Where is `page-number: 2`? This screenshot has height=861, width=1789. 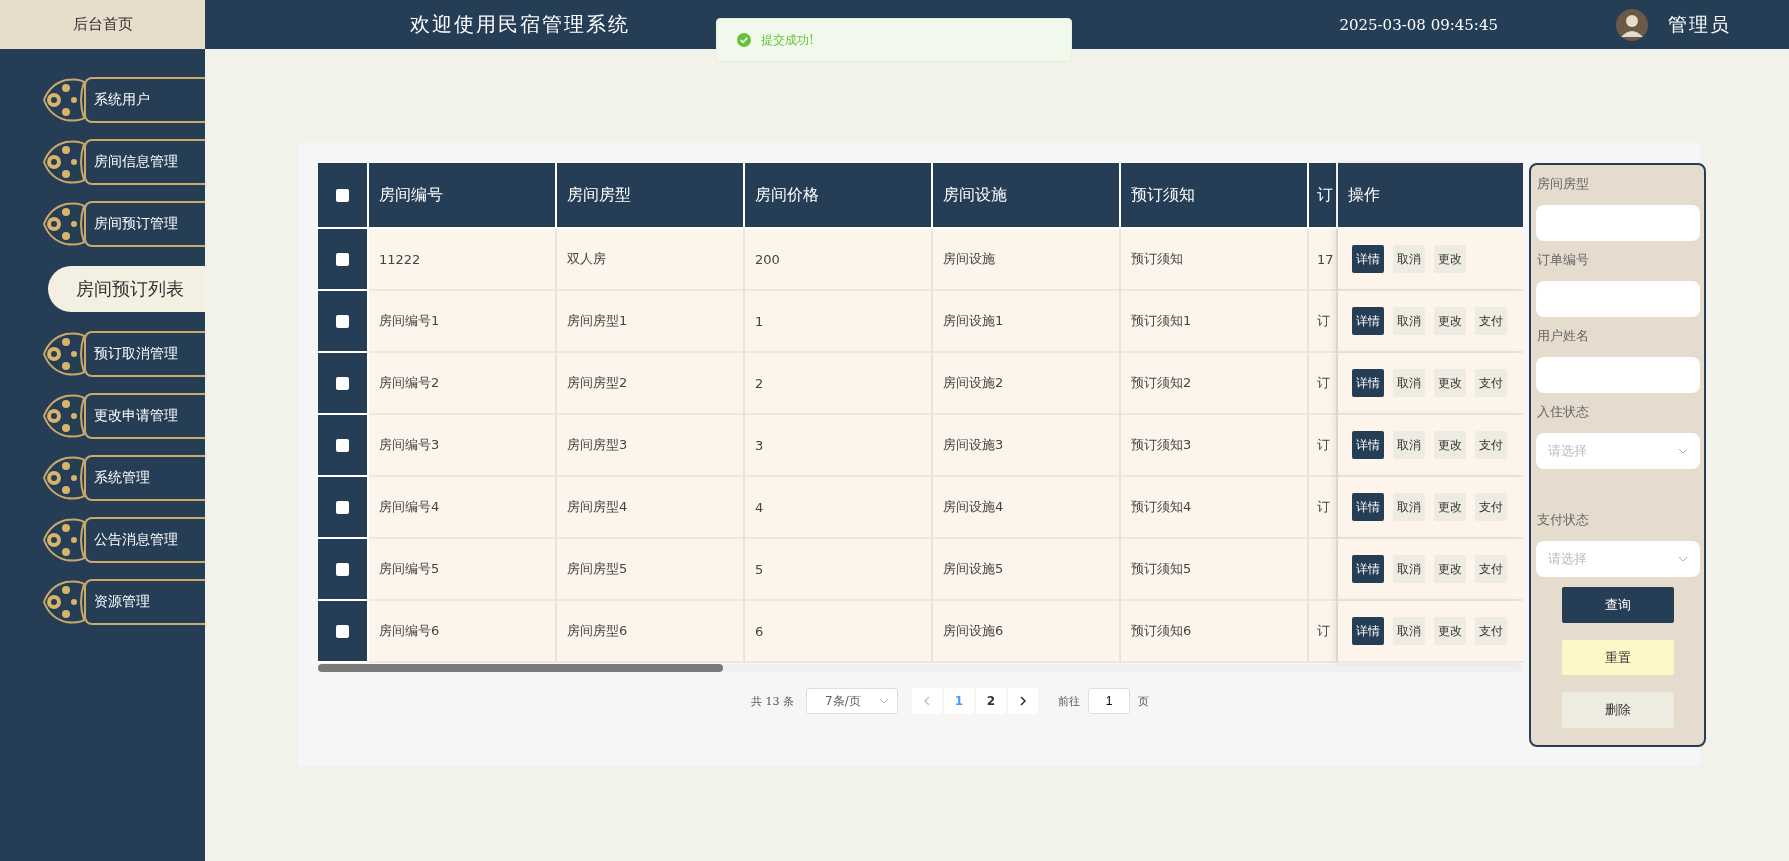
page-number: 2 is located at coordinates (991, 701).